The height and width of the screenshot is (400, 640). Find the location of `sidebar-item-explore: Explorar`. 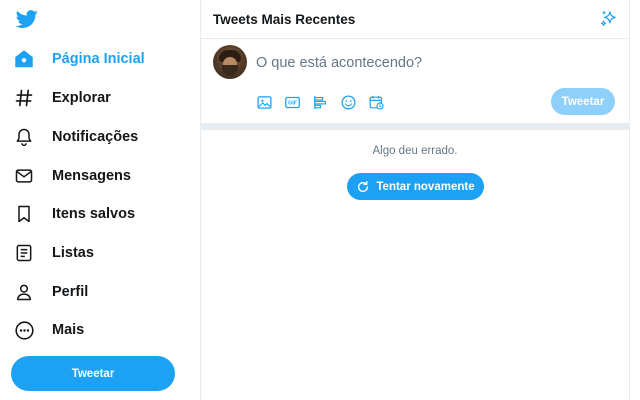

sidebar-item-explore: Explorar is located at coordinates (61, 98).